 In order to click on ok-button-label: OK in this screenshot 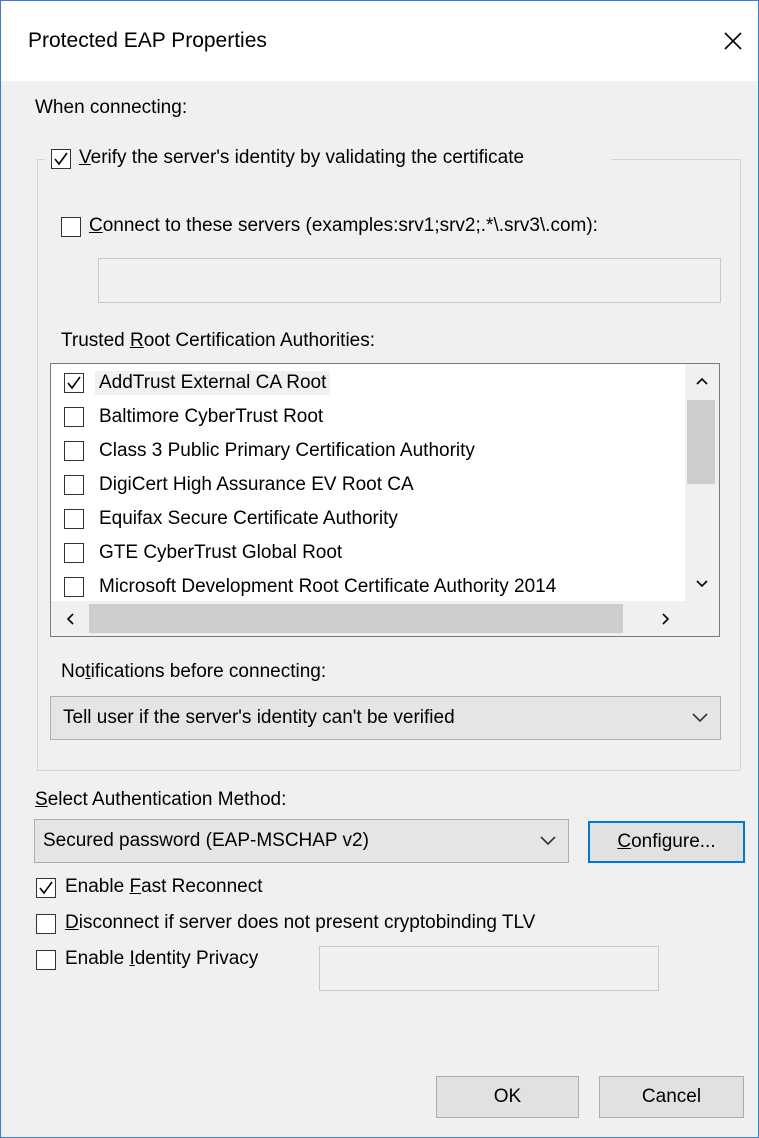, I will do `click(507, 1096)`.